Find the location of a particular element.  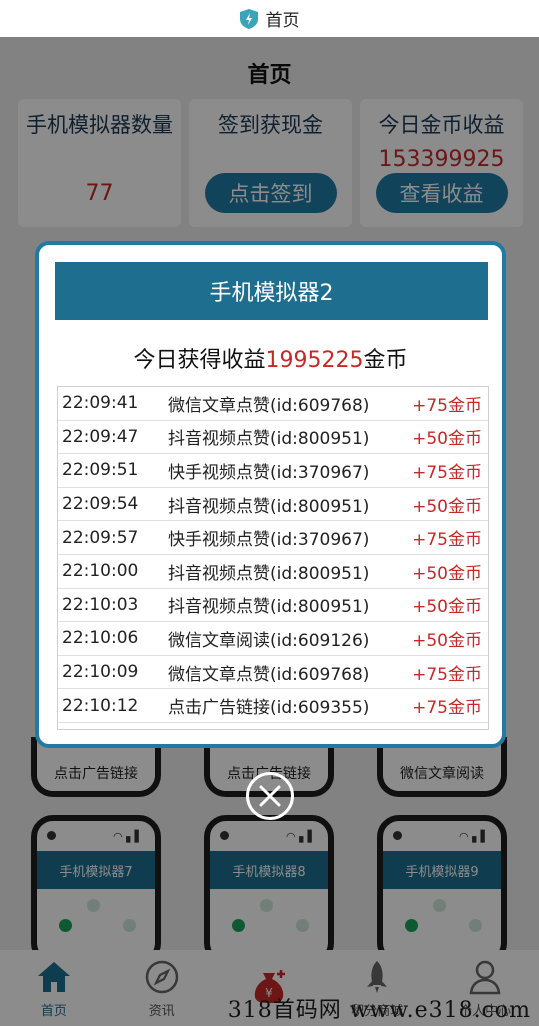

log-row: 22:10:03 抖音视频点赞(id:800951) +50金币 is located at coordinates (273, 606).